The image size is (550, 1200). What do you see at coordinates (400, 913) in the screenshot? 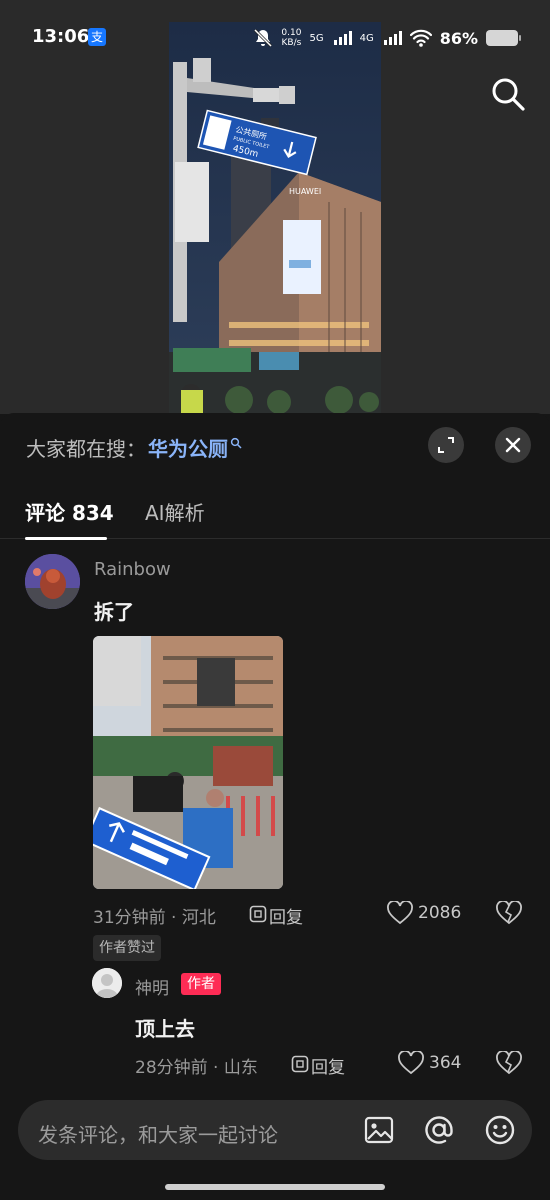
I see `heart-icon` at bounding box center [400, 913].